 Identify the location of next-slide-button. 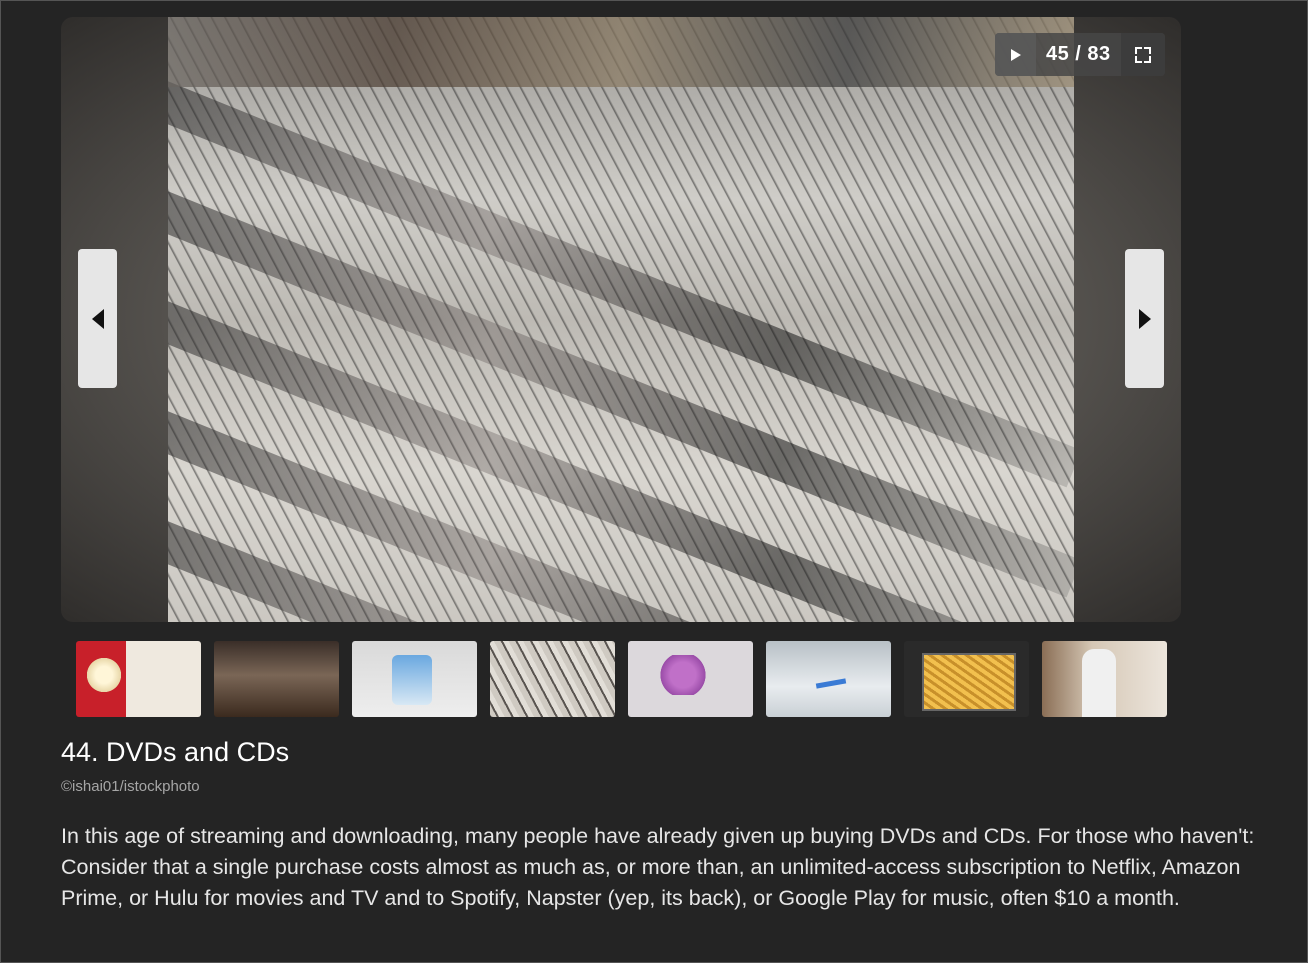
(1144, 318).